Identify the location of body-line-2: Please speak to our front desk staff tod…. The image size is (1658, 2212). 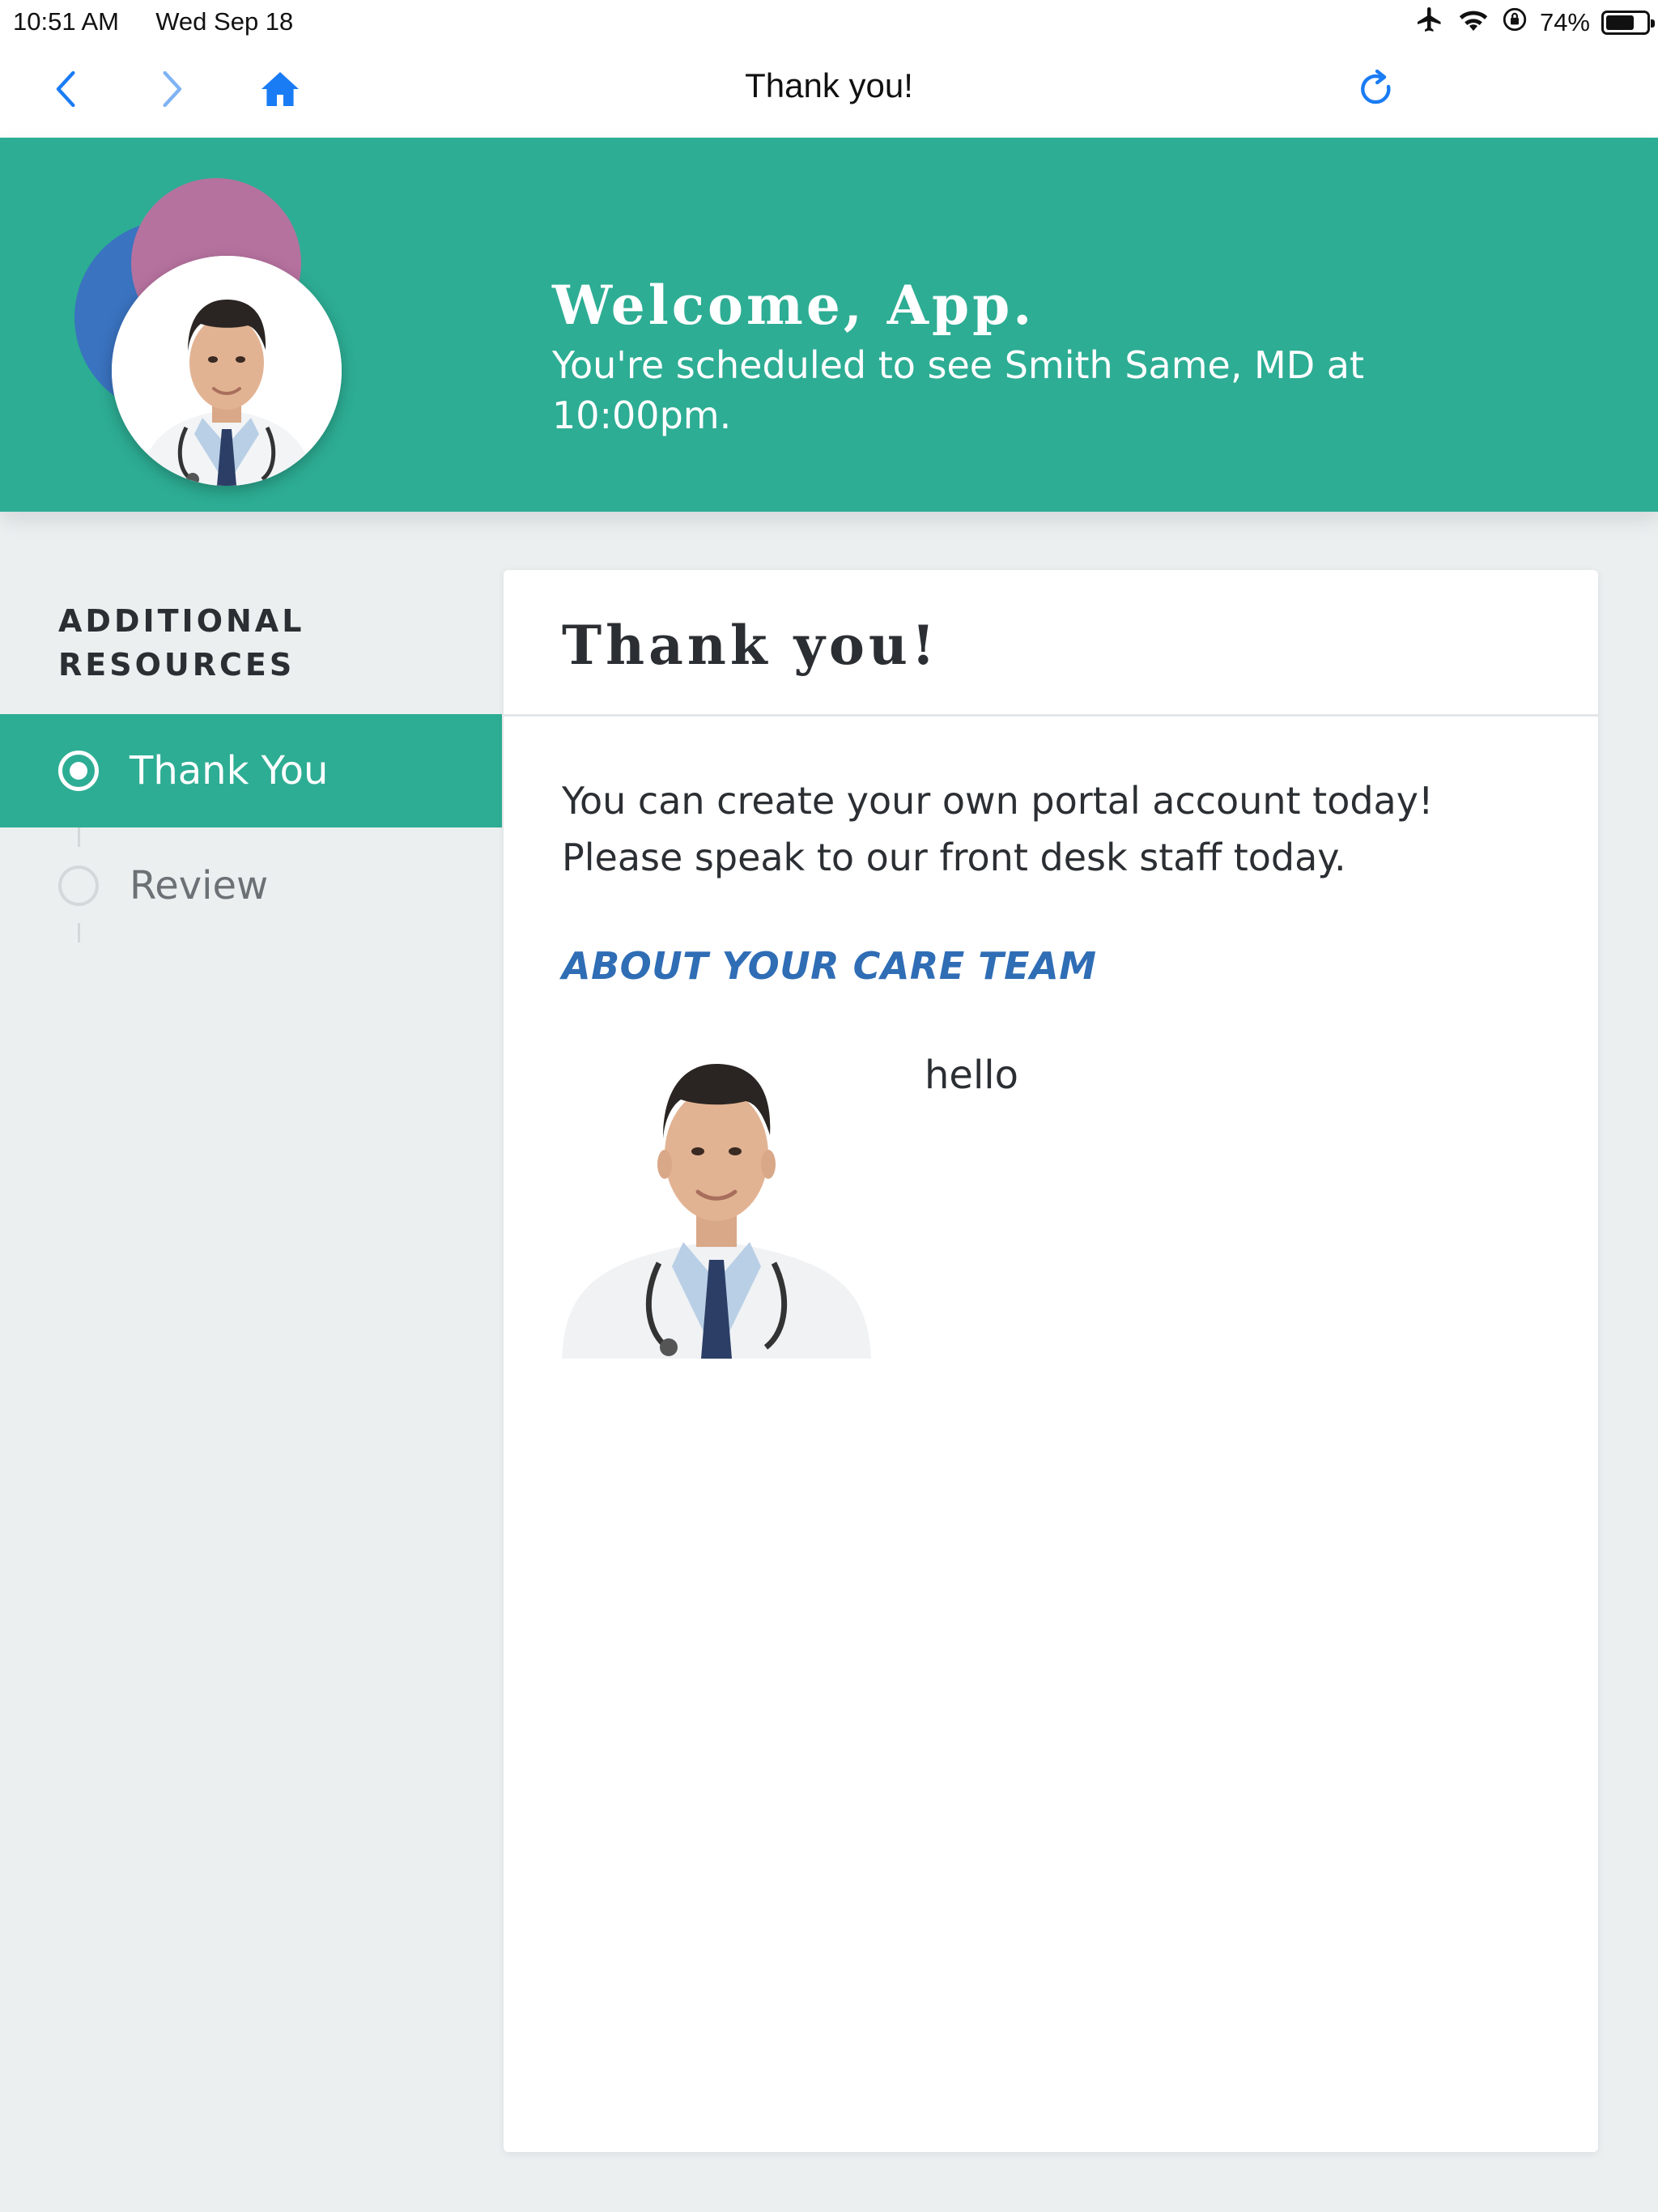
(954, 858).